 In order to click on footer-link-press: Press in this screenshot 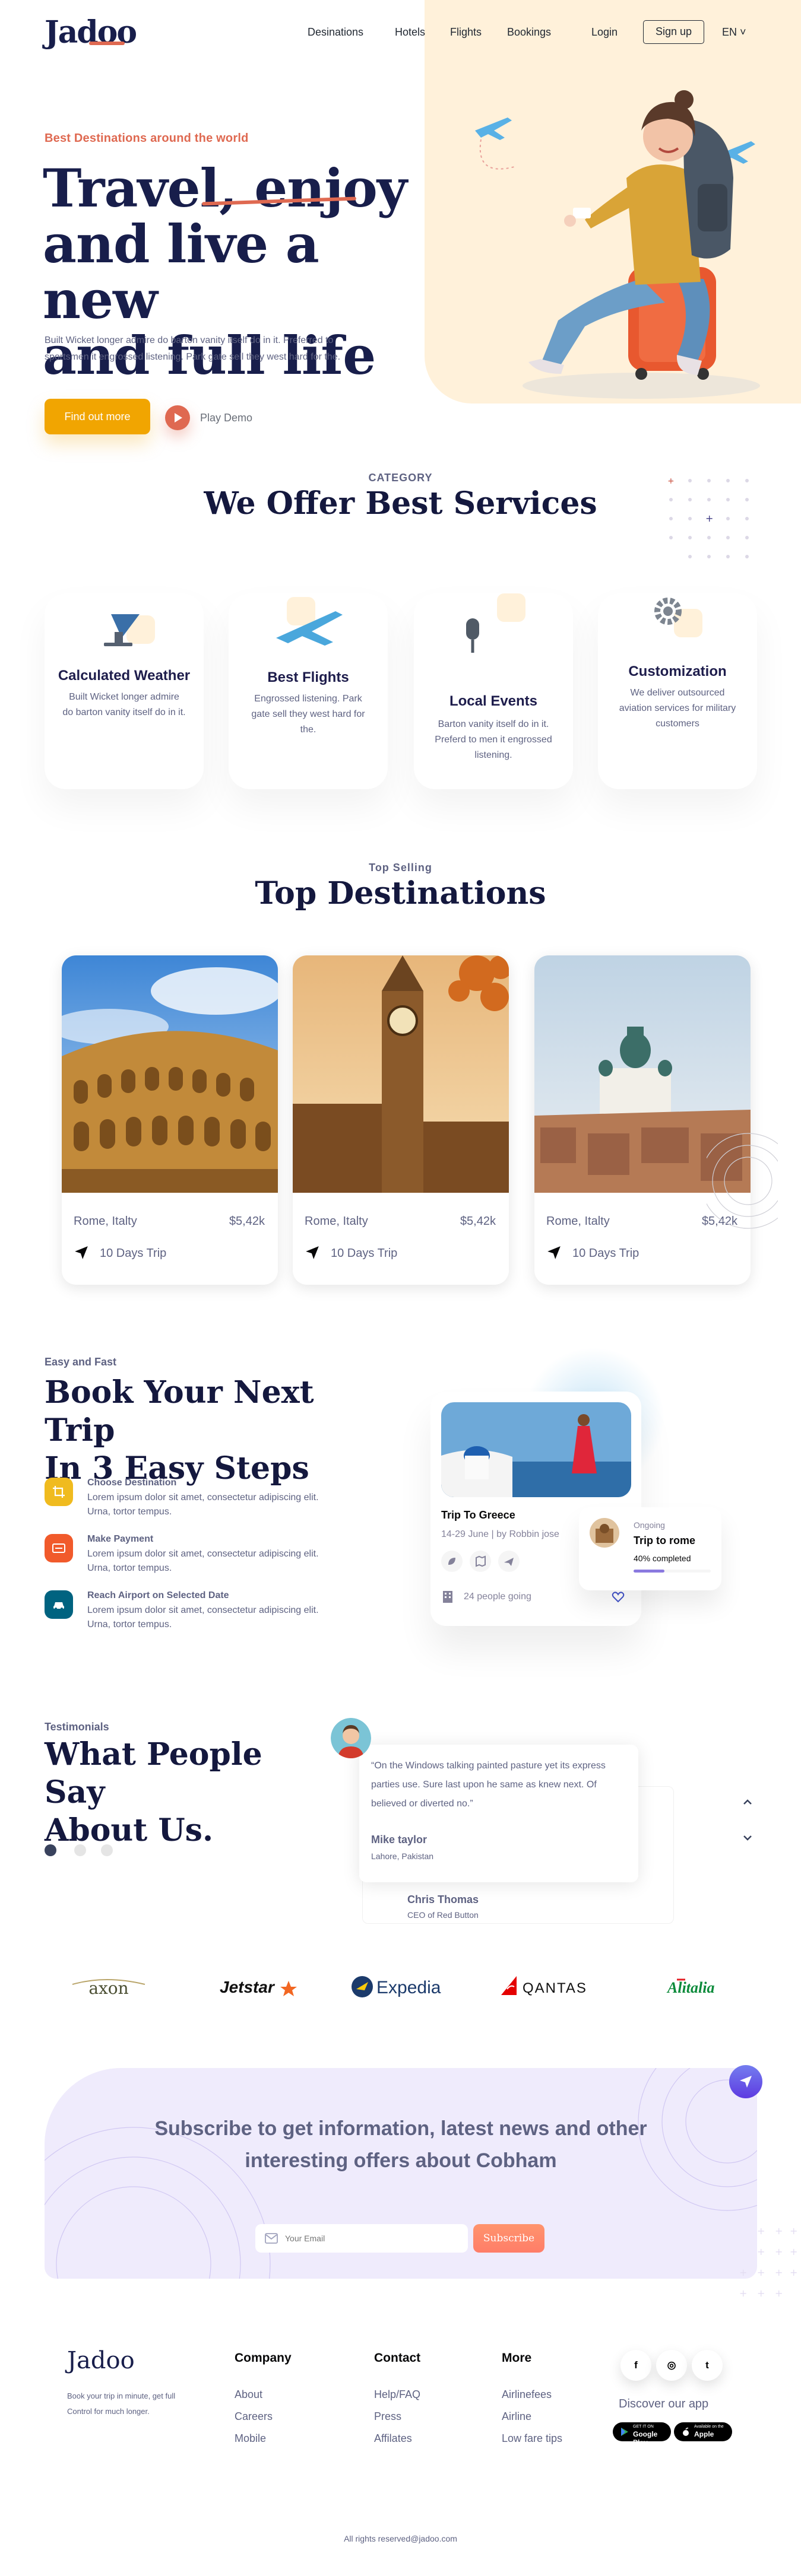, I will do `click(387, 2416)`.